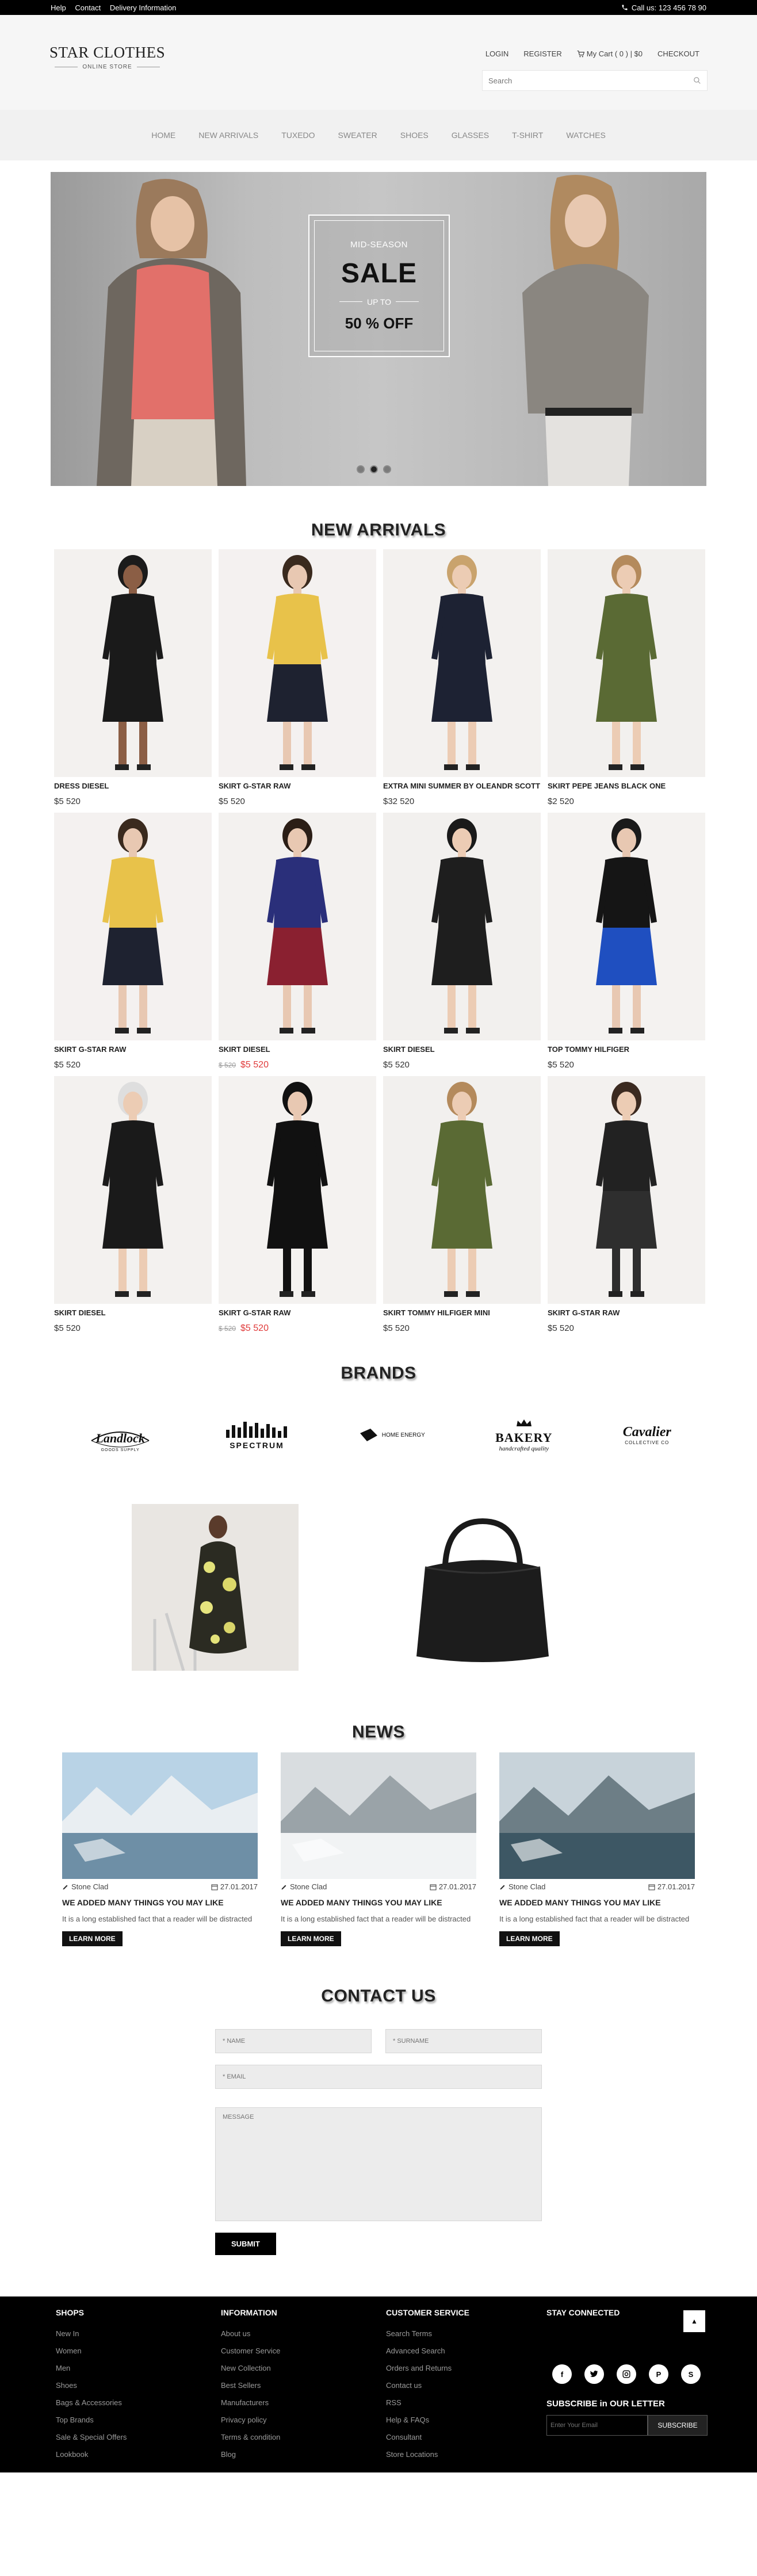  Describe the element at coordinates (527, 135) in the screenshot. I see `nav-t-shirt: T-SHIRT` at that location.